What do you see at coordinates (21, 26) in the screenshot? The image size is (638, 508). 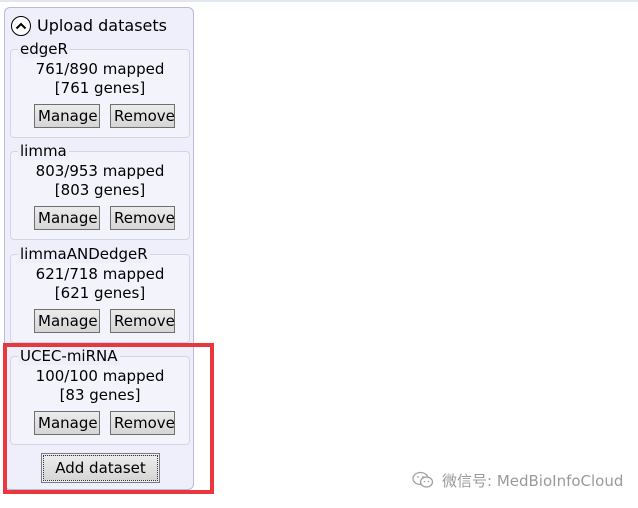 I see `chevron-up-icon` at bounding box center [21, 26].